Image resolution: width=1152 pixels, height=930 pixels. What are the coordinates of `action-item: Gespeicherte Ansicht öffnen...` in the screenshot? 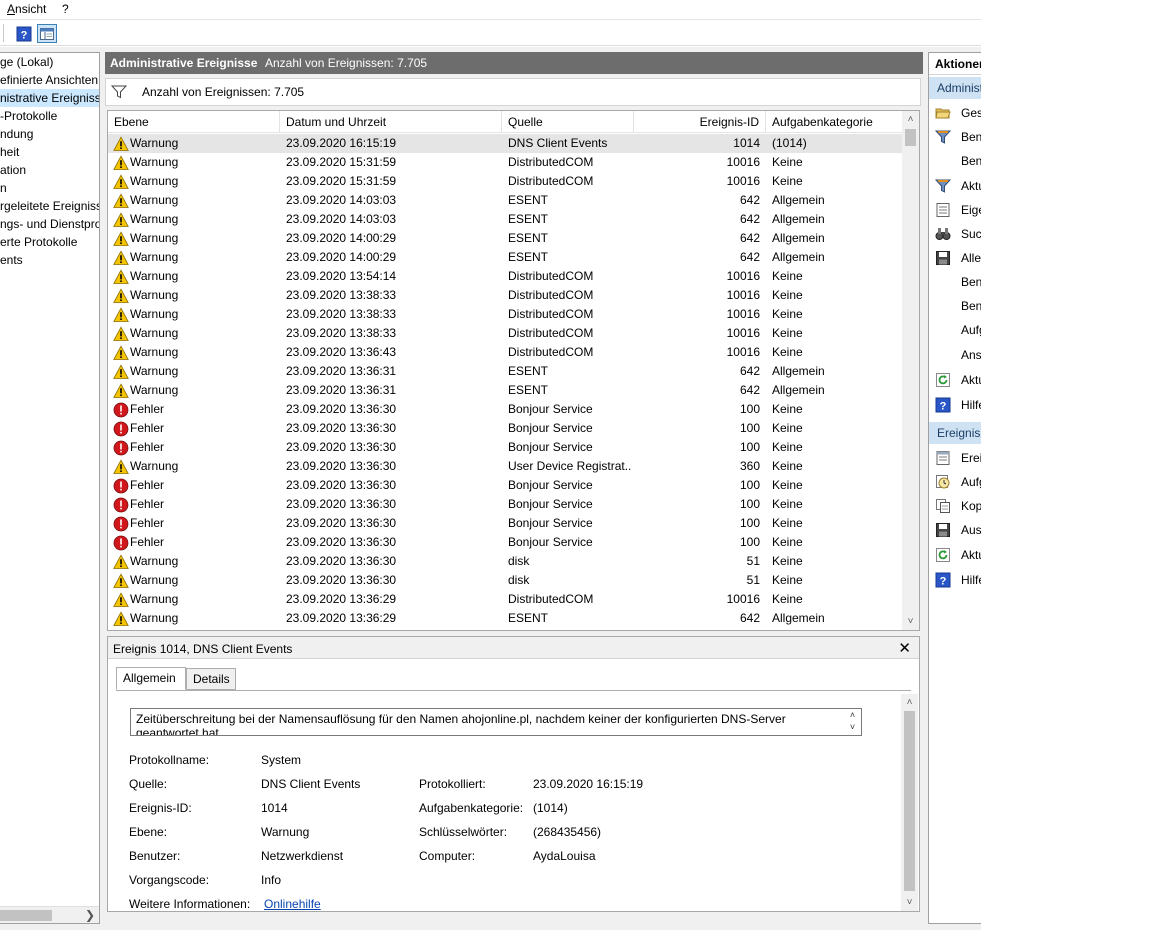 It's located at (955, 113).